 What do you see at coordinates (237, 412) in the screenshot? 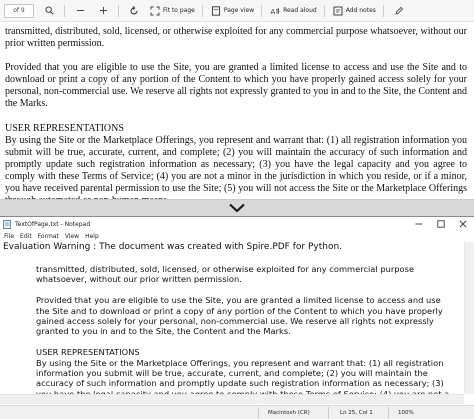
I see `notepad-statusbar: Macintosh (CR) Ln 25, Col 1 100%` at bounding box center [237, 412].